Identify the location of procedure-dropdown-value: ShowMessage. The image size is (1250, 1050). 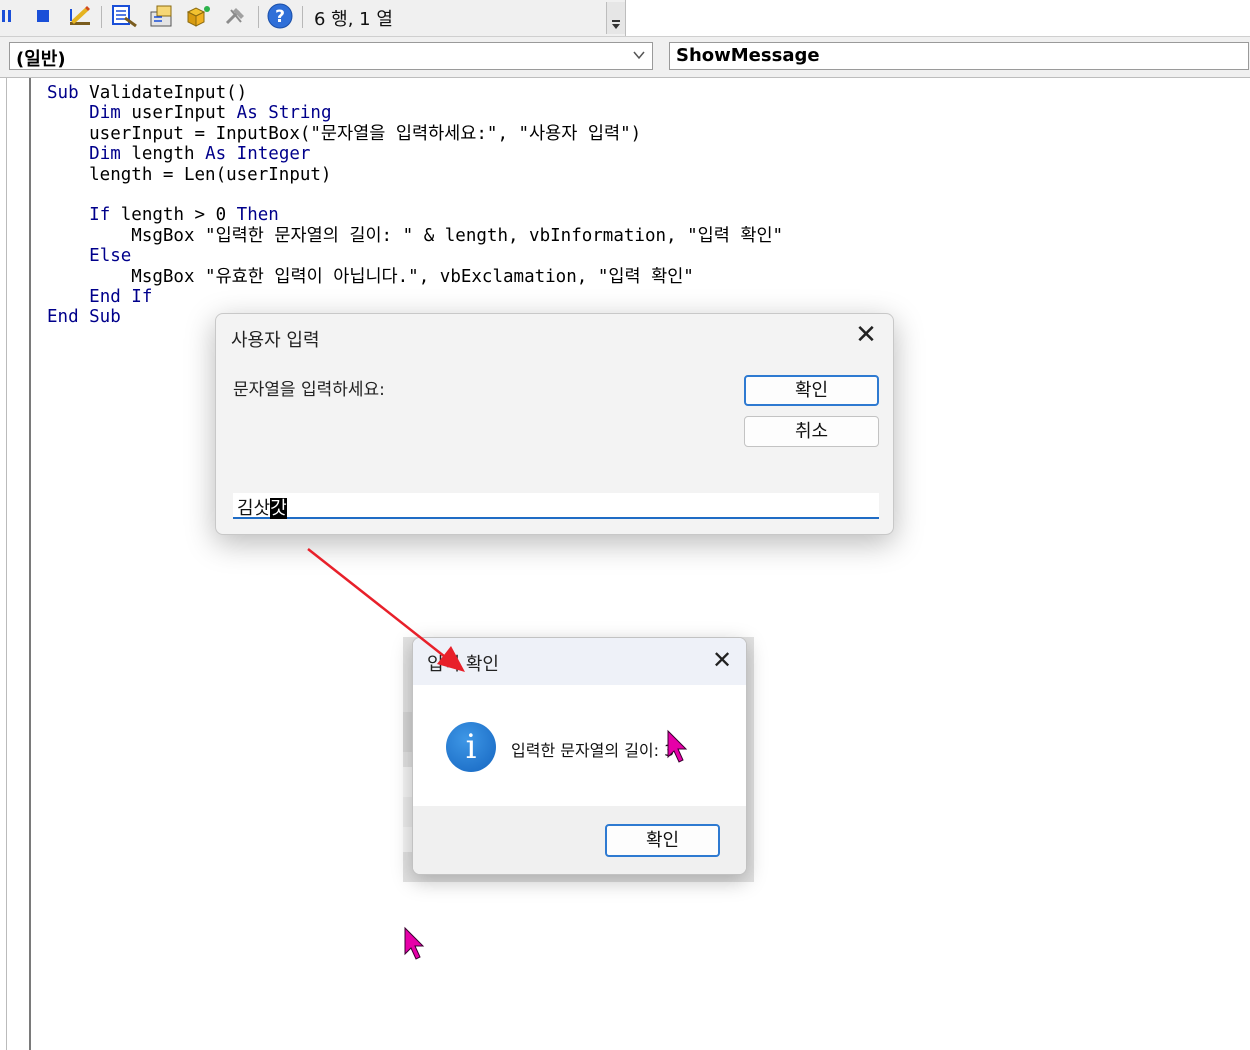
(748, 55).